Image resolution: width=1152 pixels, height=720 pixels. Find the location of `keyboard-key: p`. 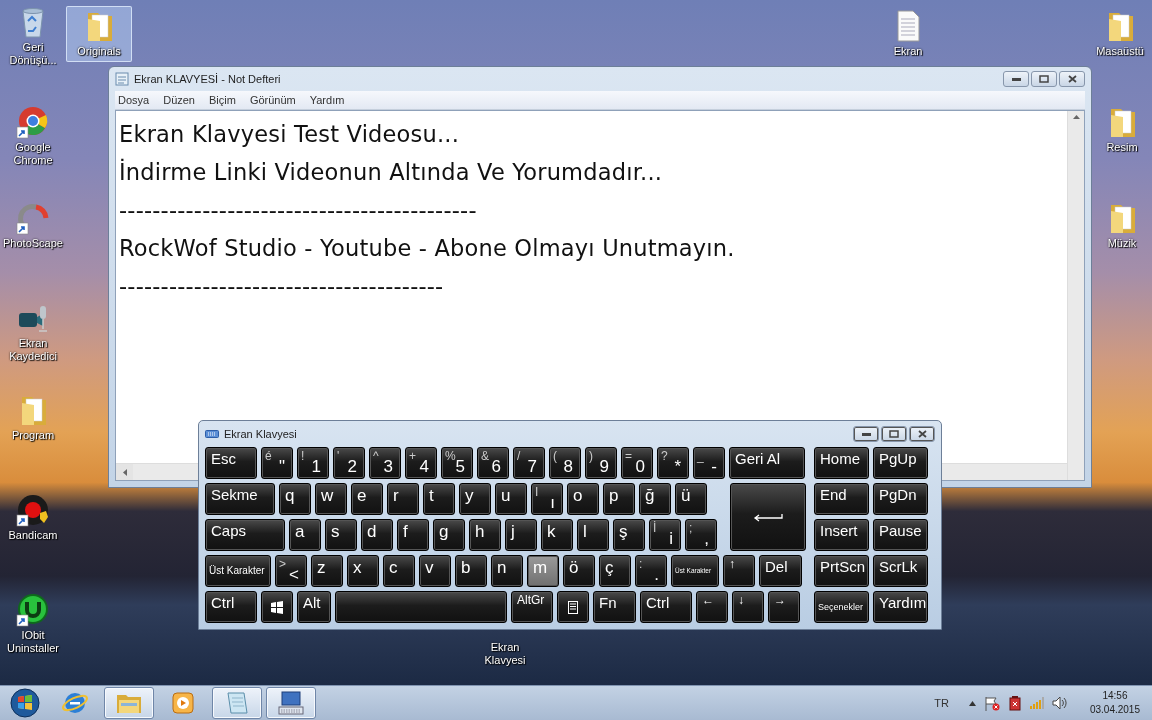

keyboard-key: p is located at coordinates (619, 499).